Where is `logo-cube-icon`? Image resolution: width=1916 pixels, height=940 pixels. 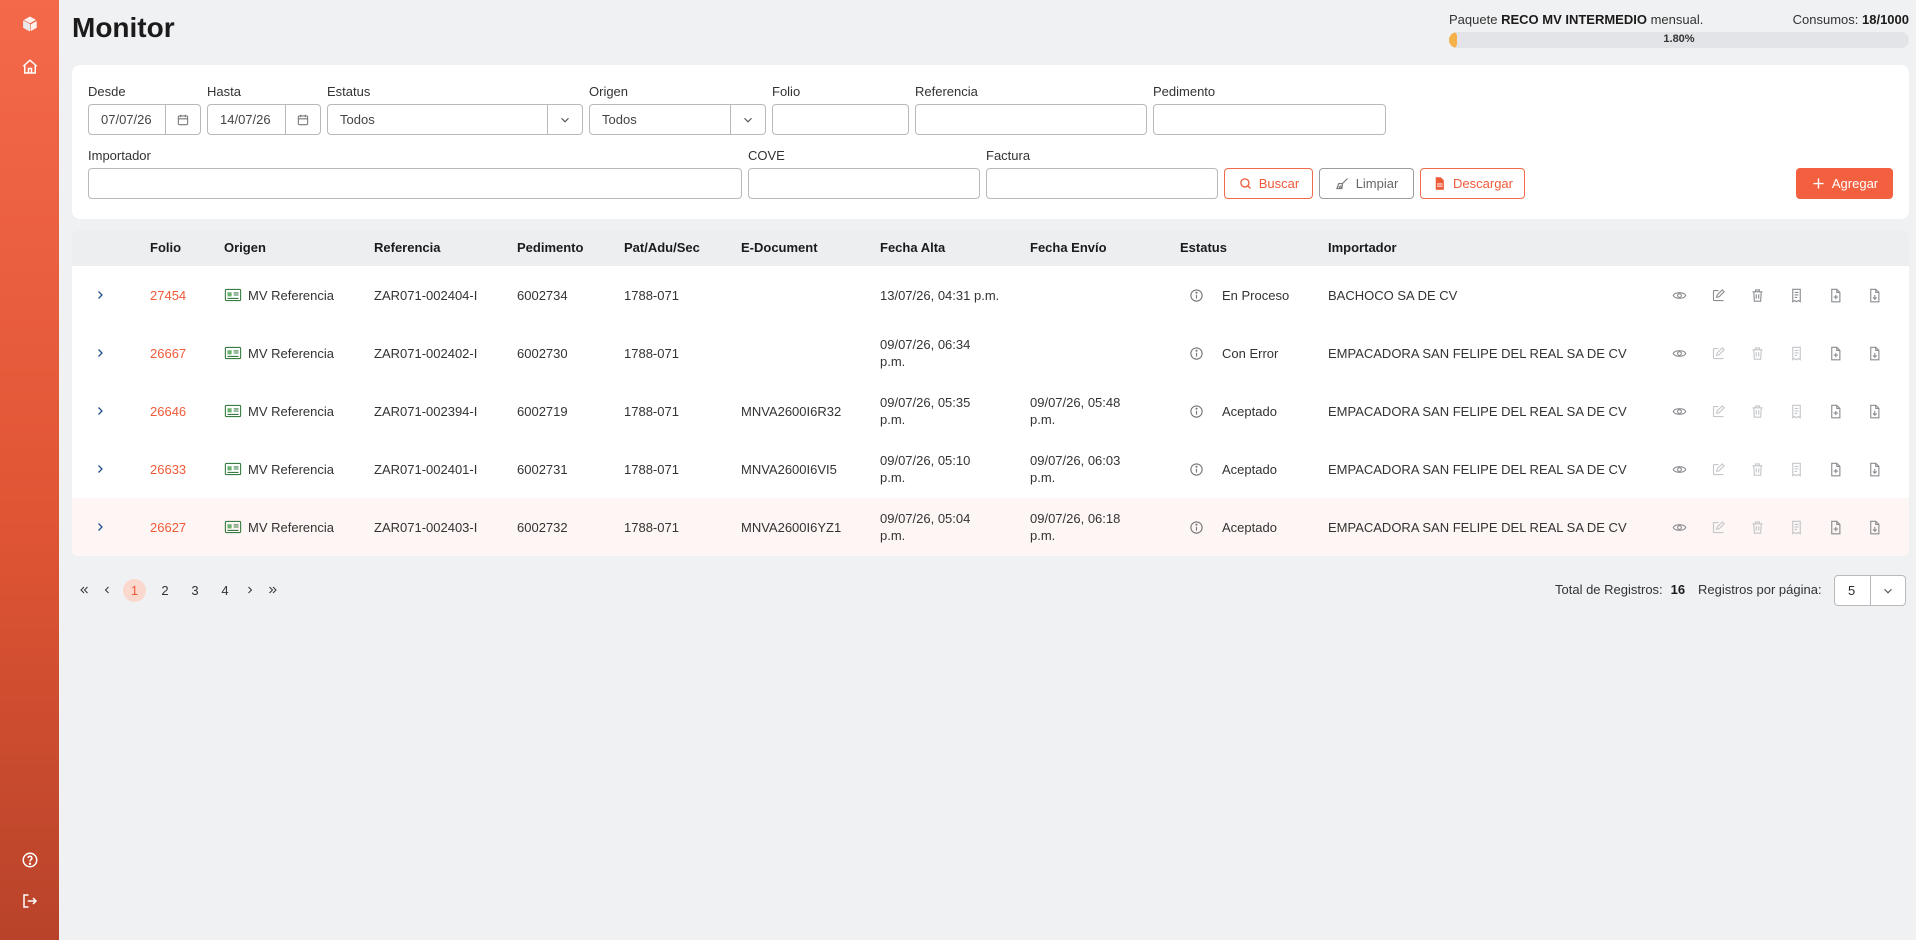 logo-cube-icon is located at coordinates (29, 23).